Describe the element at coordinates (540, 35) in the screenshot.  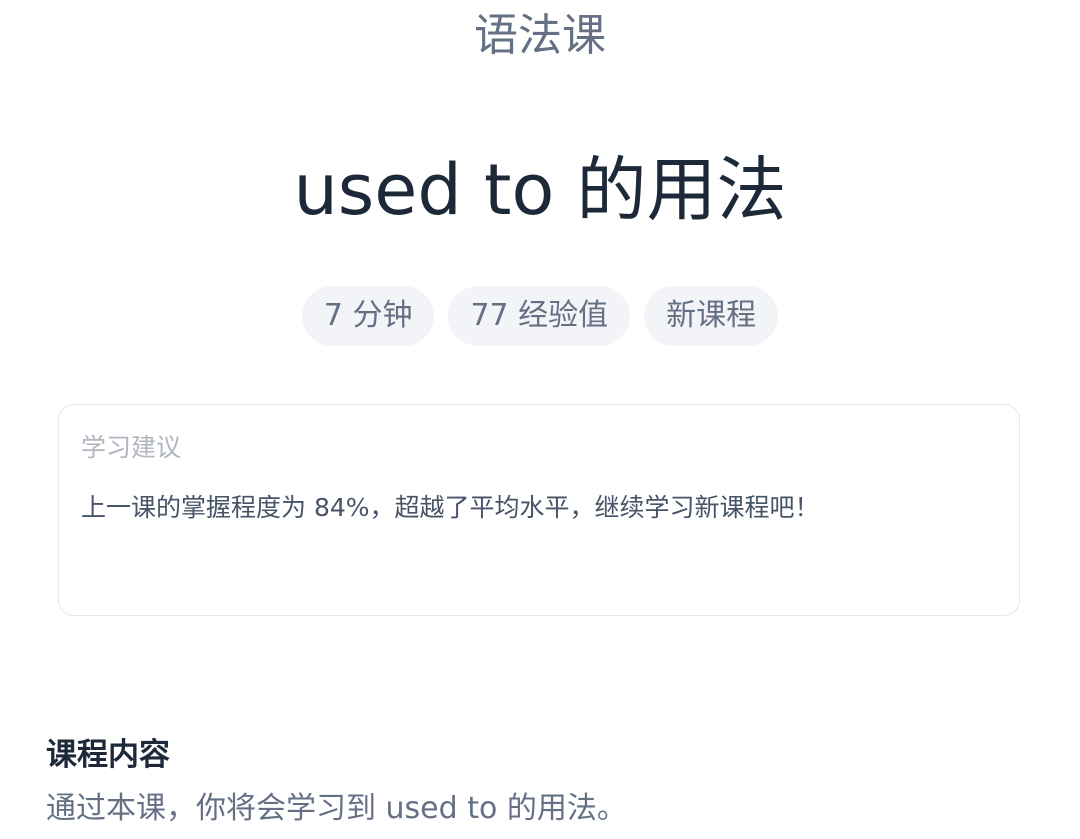
I see `course-category: 语法课` at that location.